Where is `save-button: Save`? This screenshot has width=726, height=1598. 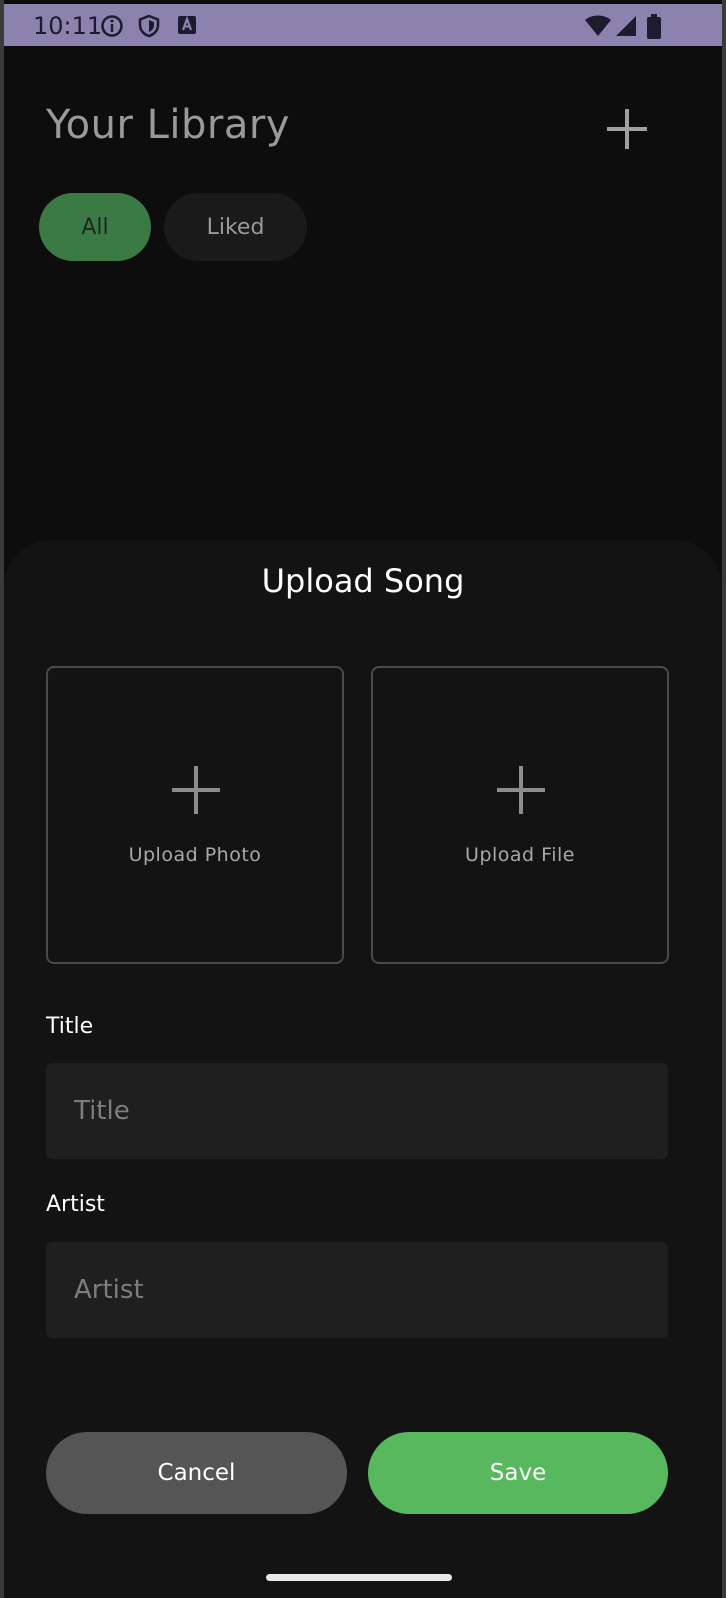
save-button: Save is located at coordinates (518, 1473).